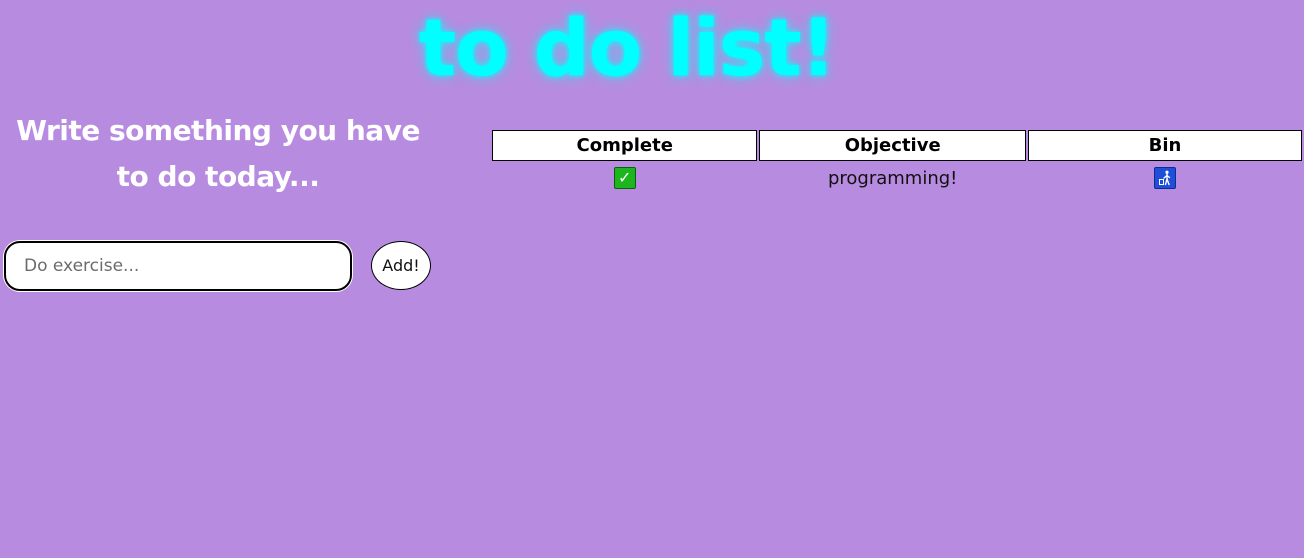 The width and height of the screenshot is (1304, 558). Describe the element at coordinates (627, 49) in the screenshot. I see `page-title: to do list!` at that location.